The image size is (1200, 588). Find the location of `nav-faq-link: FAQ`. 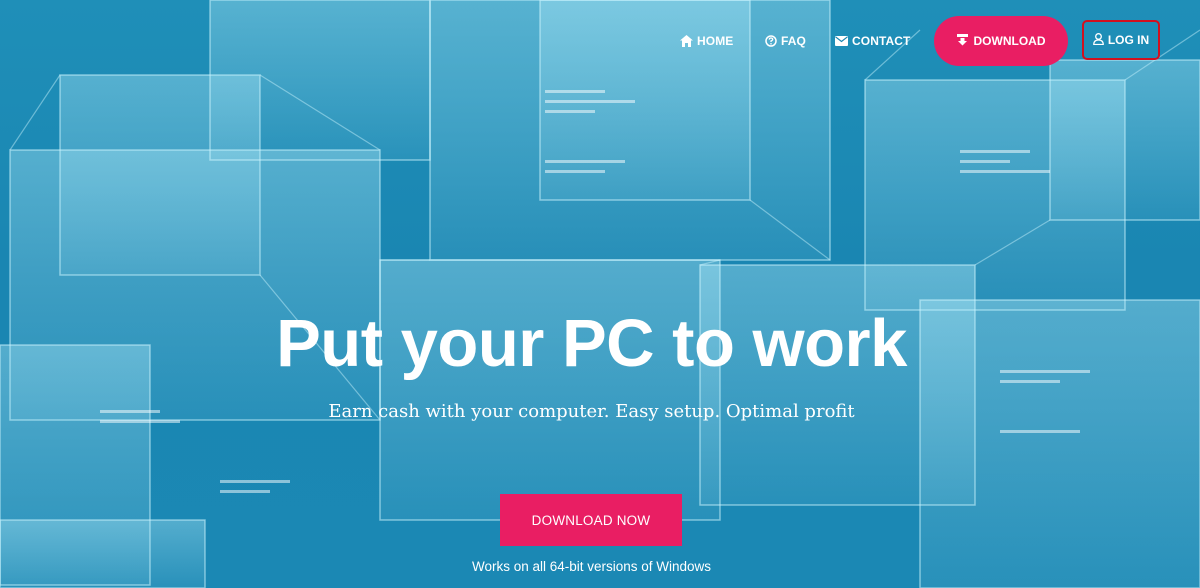

nav-faq-link: FAQ is located at coordinates (785, 41).